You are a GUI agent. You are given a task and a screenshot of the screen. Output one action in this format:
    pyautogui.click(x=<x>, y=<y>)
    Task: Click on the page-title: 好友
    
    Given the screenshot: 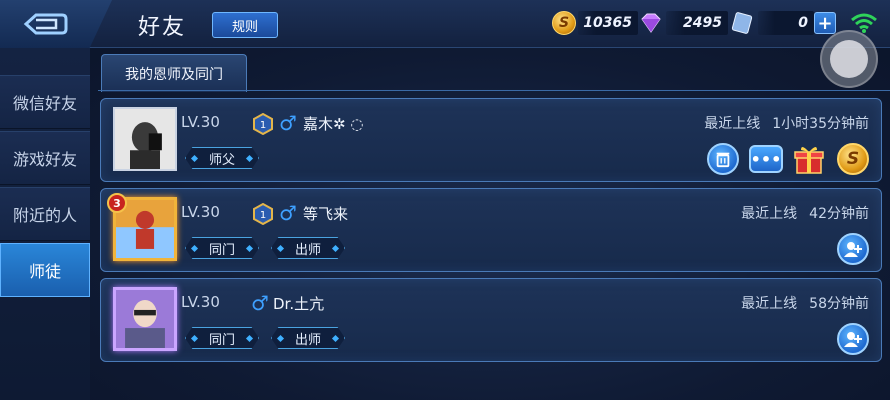 What is the action you would take?
    pyautogui.click(x=162, y=27)
    